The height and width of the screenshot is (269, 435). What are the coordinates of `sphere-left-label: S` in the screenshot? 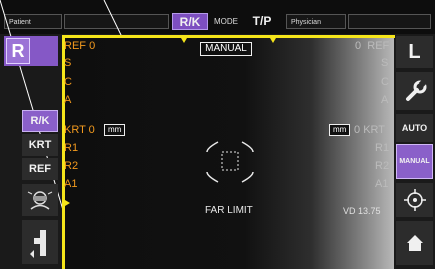 It's located at (68, 63).